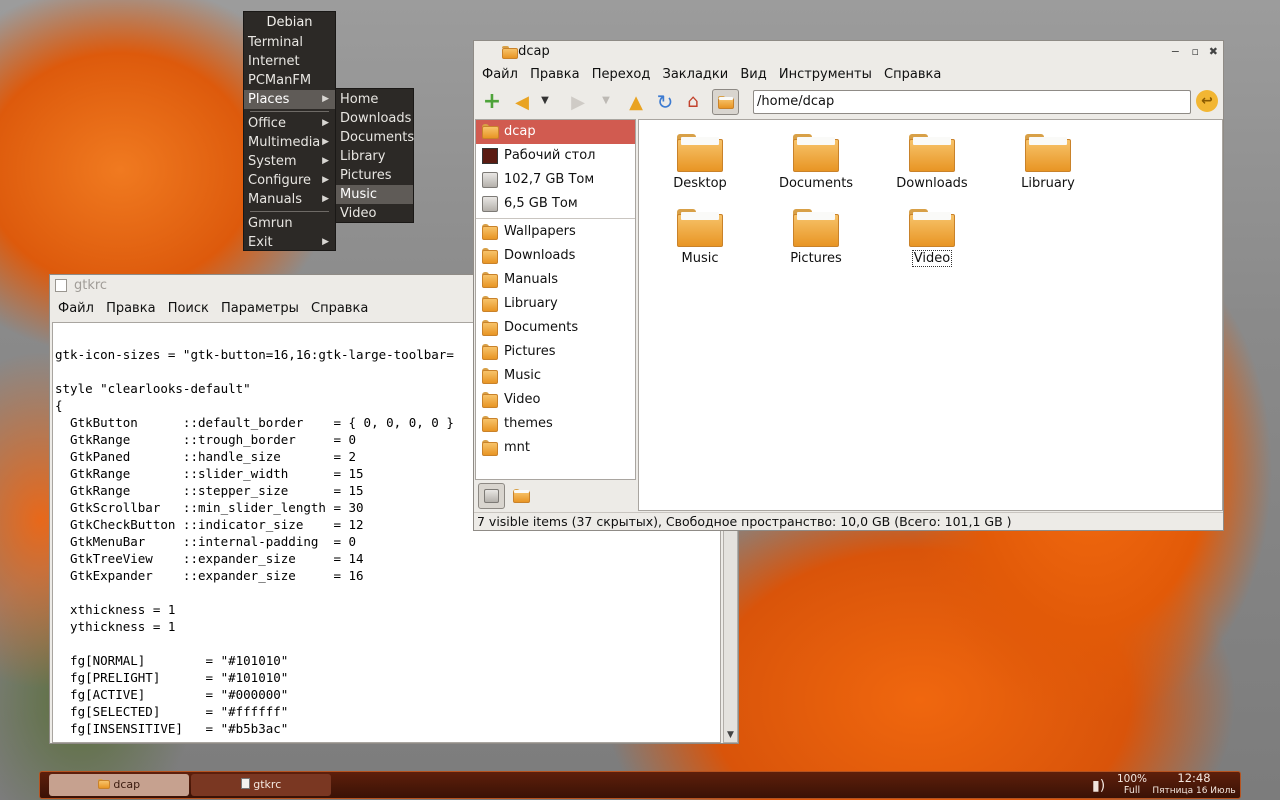 The height and width of the screenshot is (800, 1280). Describe the element at coordinates (555, 304) in the screenshot. I see `bookmark-library: Libruary` at that location.